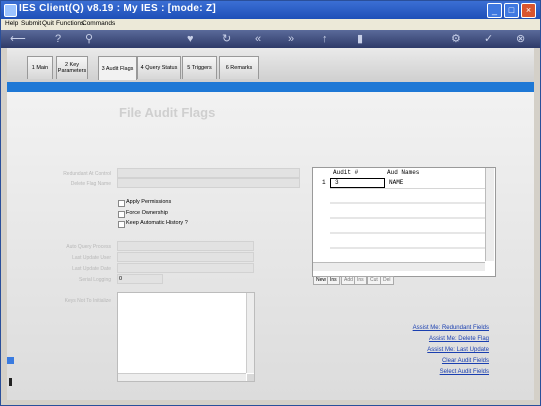 Image resolution: width=541 pixels, height=406 pixels. I want to click on minimize-button: _, so click(494, 10).